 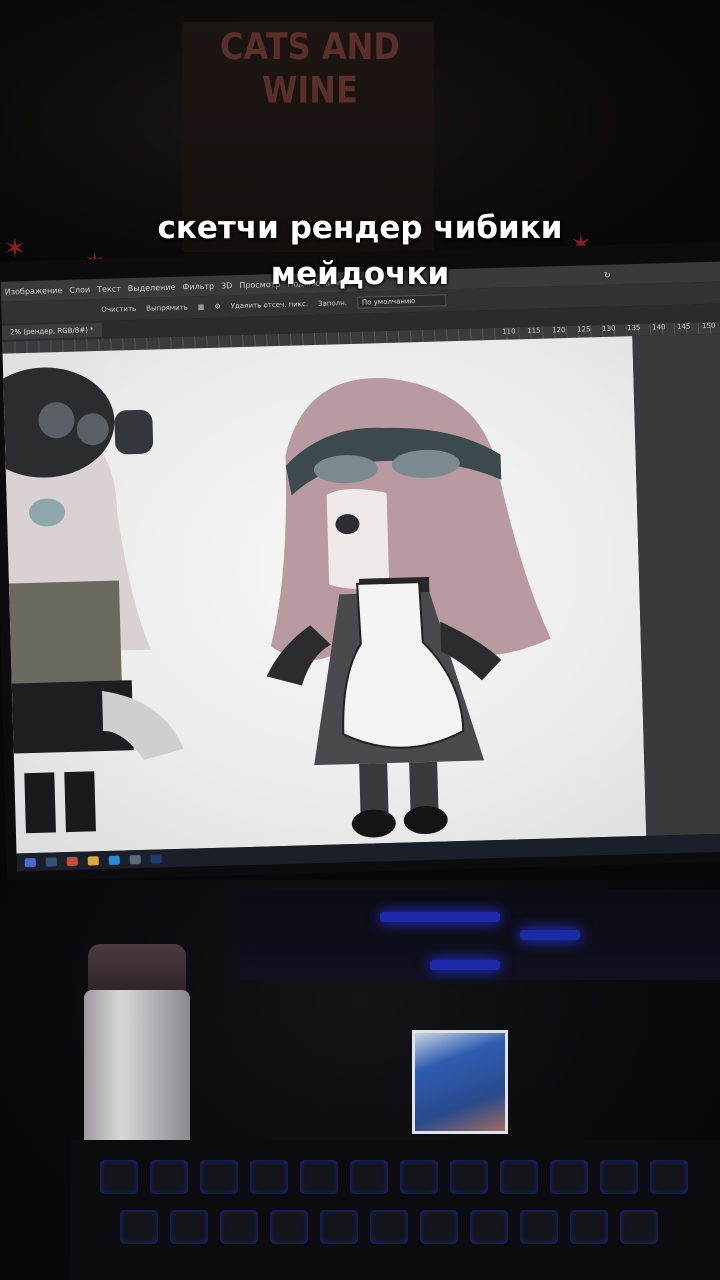 I want to click on keyboard, so click(x=395, y=1210).